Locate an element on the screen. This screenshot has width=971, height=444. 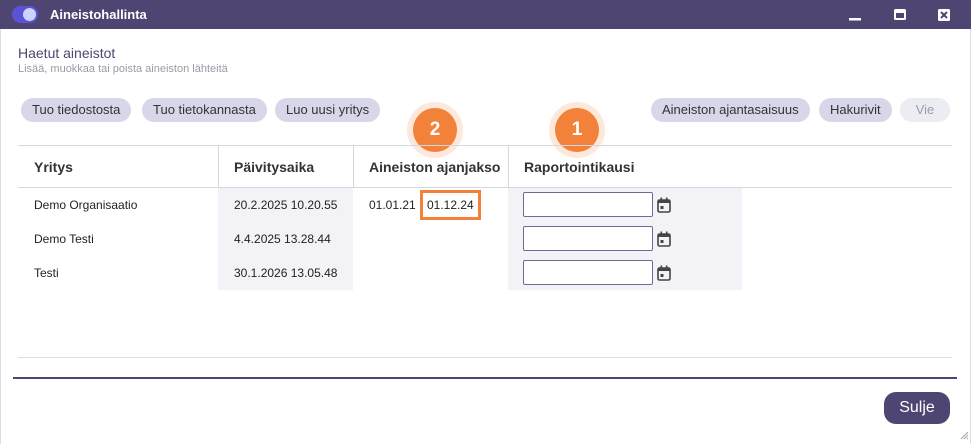
row-3-company: Testi is located at coordinates (46, 273).